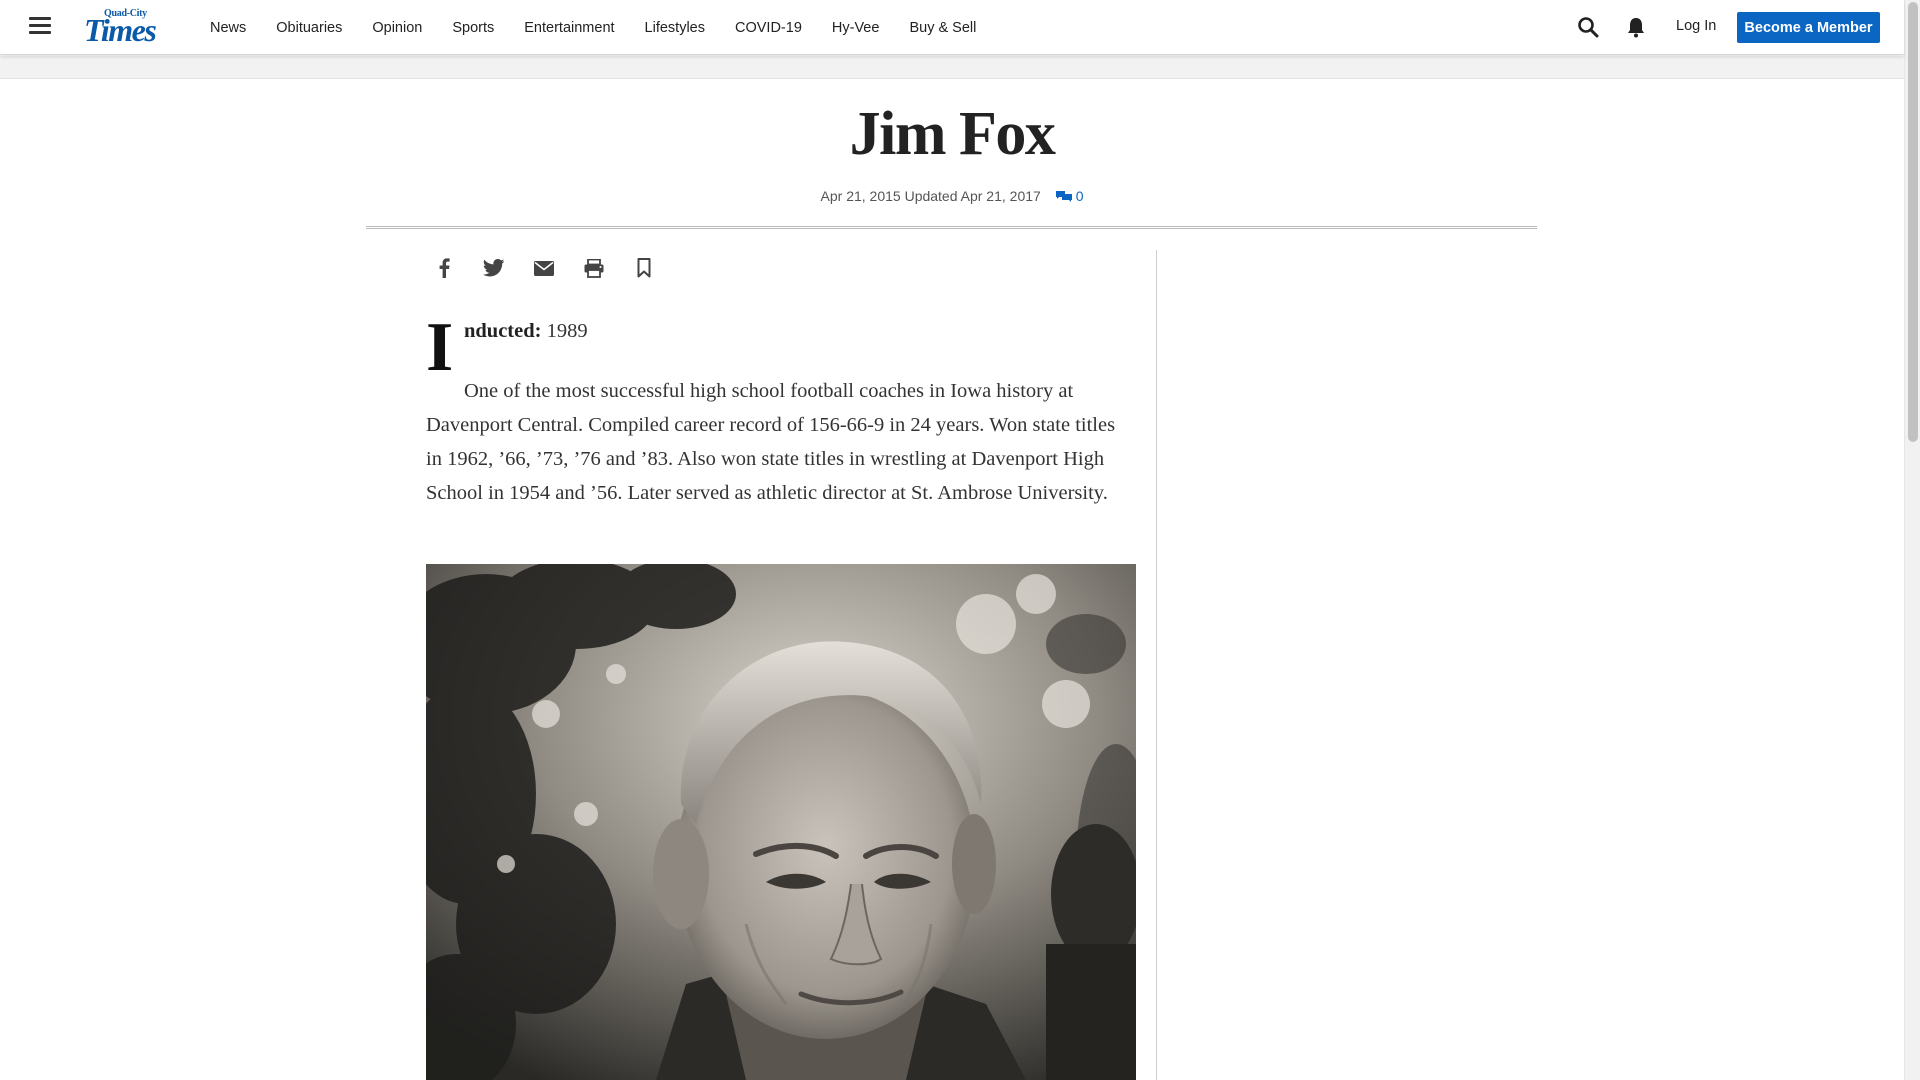 The height and width of the screenshot is (1080, 1920). What do you see at coordinates (644, 268) in the screenshot?
I see `bookmark-icon` at bounding box center [644, 268].